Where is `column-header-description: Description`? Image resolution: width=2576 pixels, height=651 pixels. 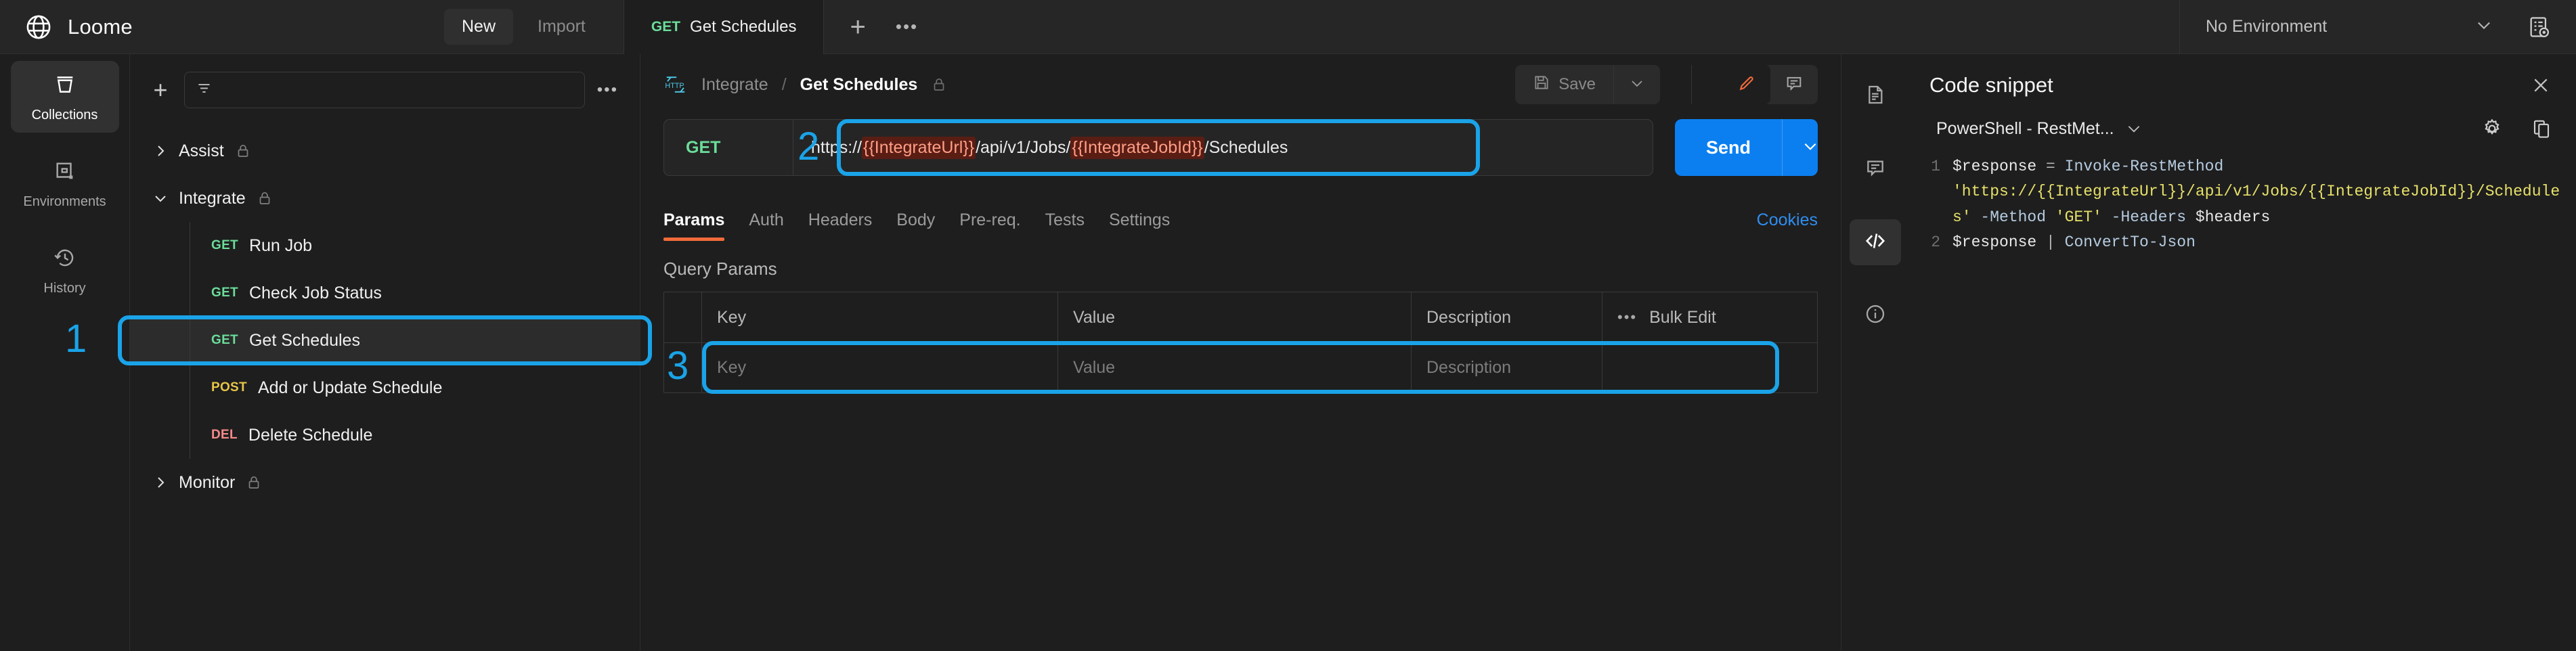
column-header-description: Description is located at coordinates (1507, 317).